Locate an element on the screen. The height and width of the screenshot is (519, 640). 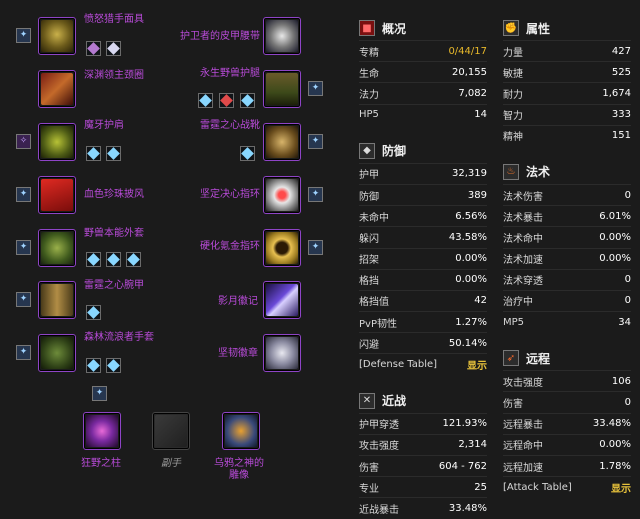
cloak-icon is located at coordinates (57, 195).